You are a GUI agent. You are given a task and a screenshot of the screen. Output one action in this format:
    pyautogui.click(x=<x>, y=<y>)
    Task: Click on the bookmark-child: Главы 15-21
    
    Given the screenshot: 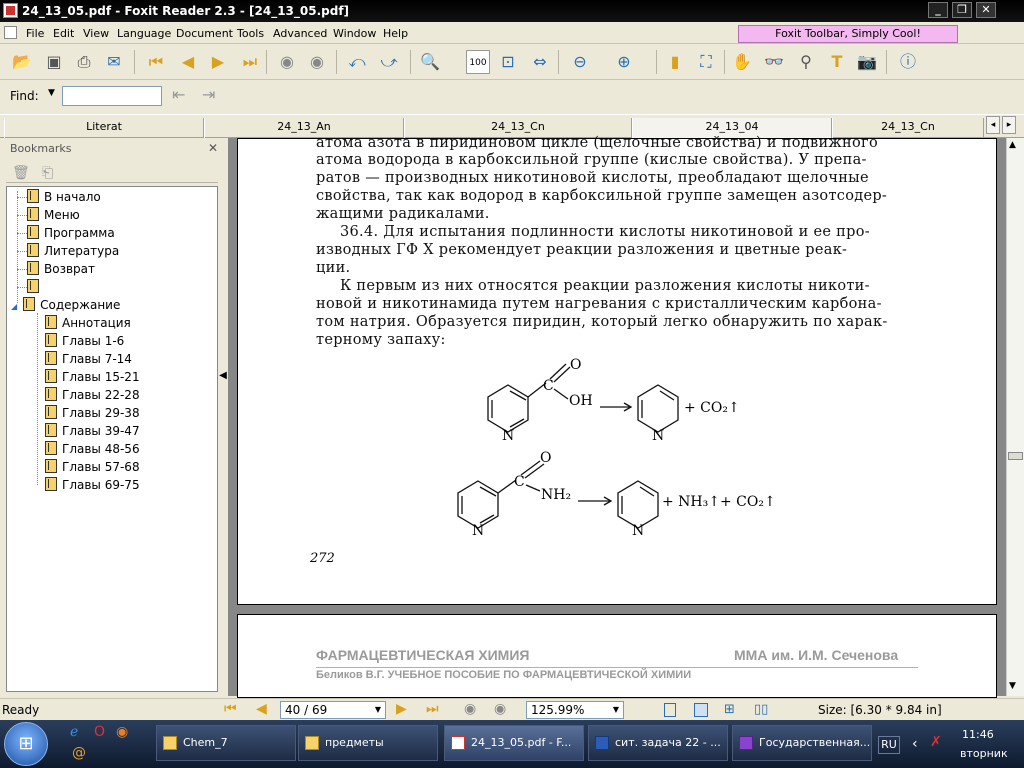 What is the action you would take?
    pyautogui.click(x=86, y=376)
    